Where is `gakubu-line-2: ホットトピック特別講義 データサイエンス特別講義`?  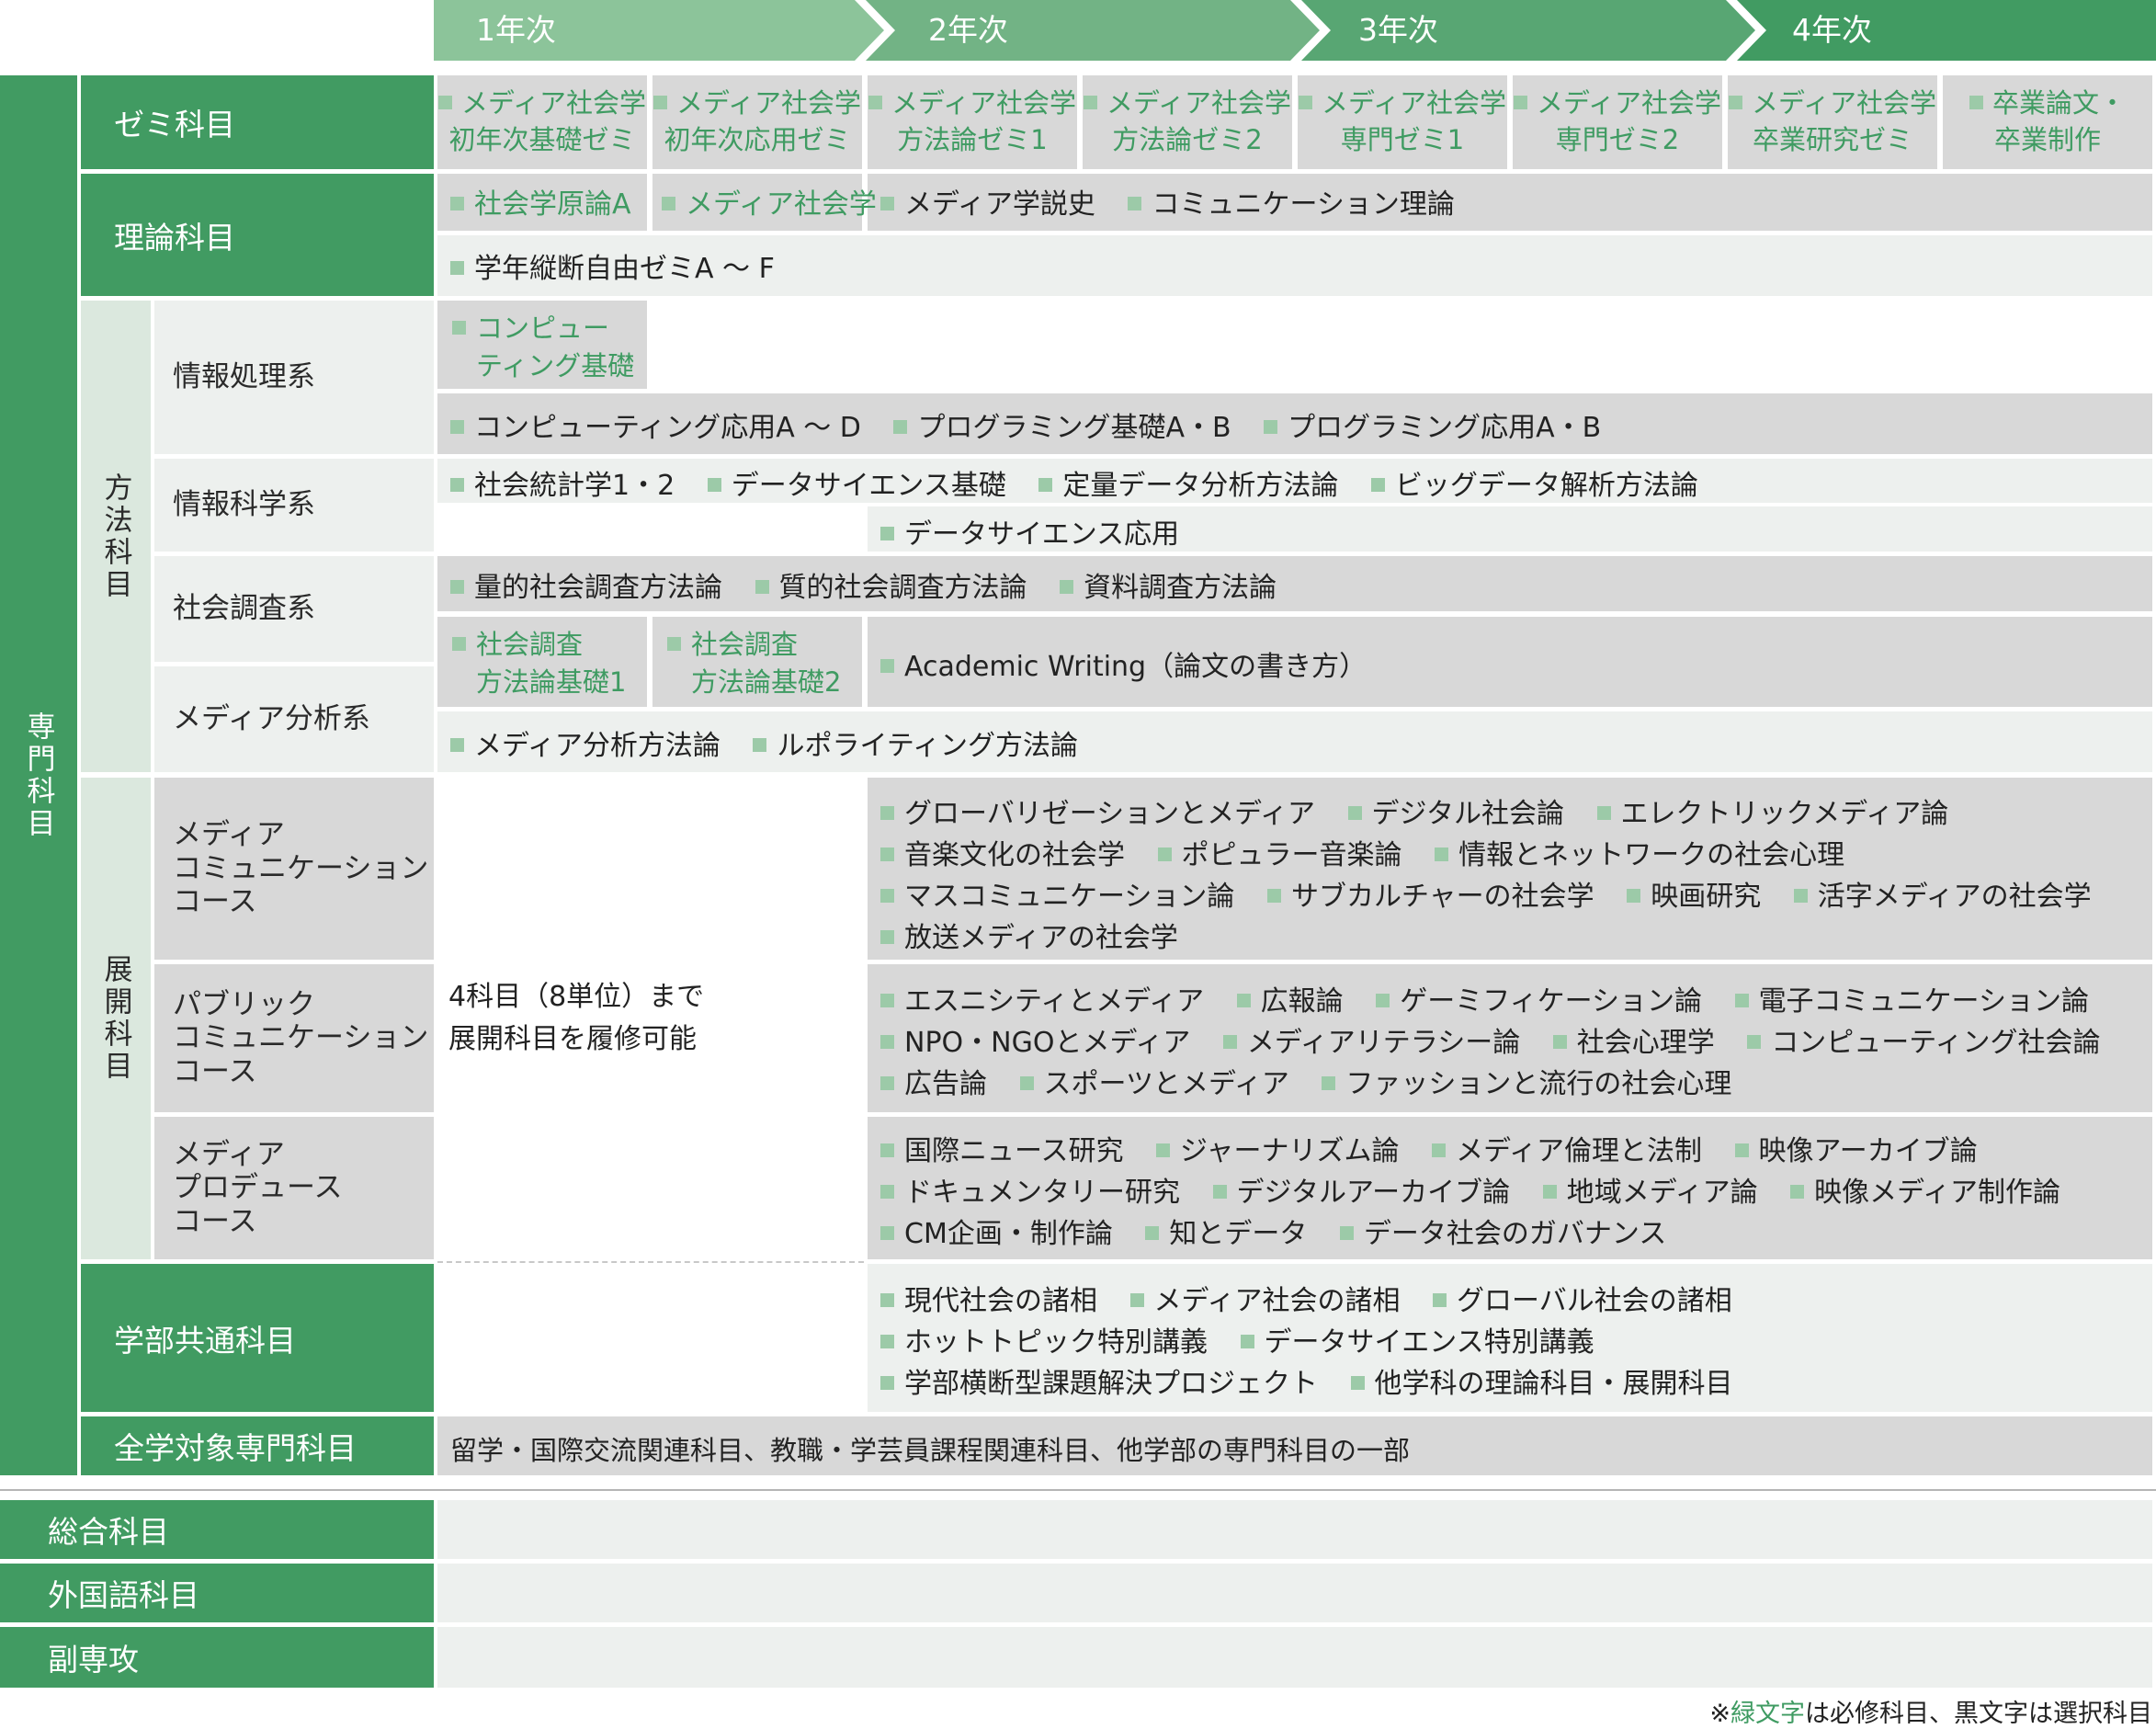 gakubu-line-2: ホットトピック特別講義 データサイエンス特別講義 is located at coordinates (1249, 1339).